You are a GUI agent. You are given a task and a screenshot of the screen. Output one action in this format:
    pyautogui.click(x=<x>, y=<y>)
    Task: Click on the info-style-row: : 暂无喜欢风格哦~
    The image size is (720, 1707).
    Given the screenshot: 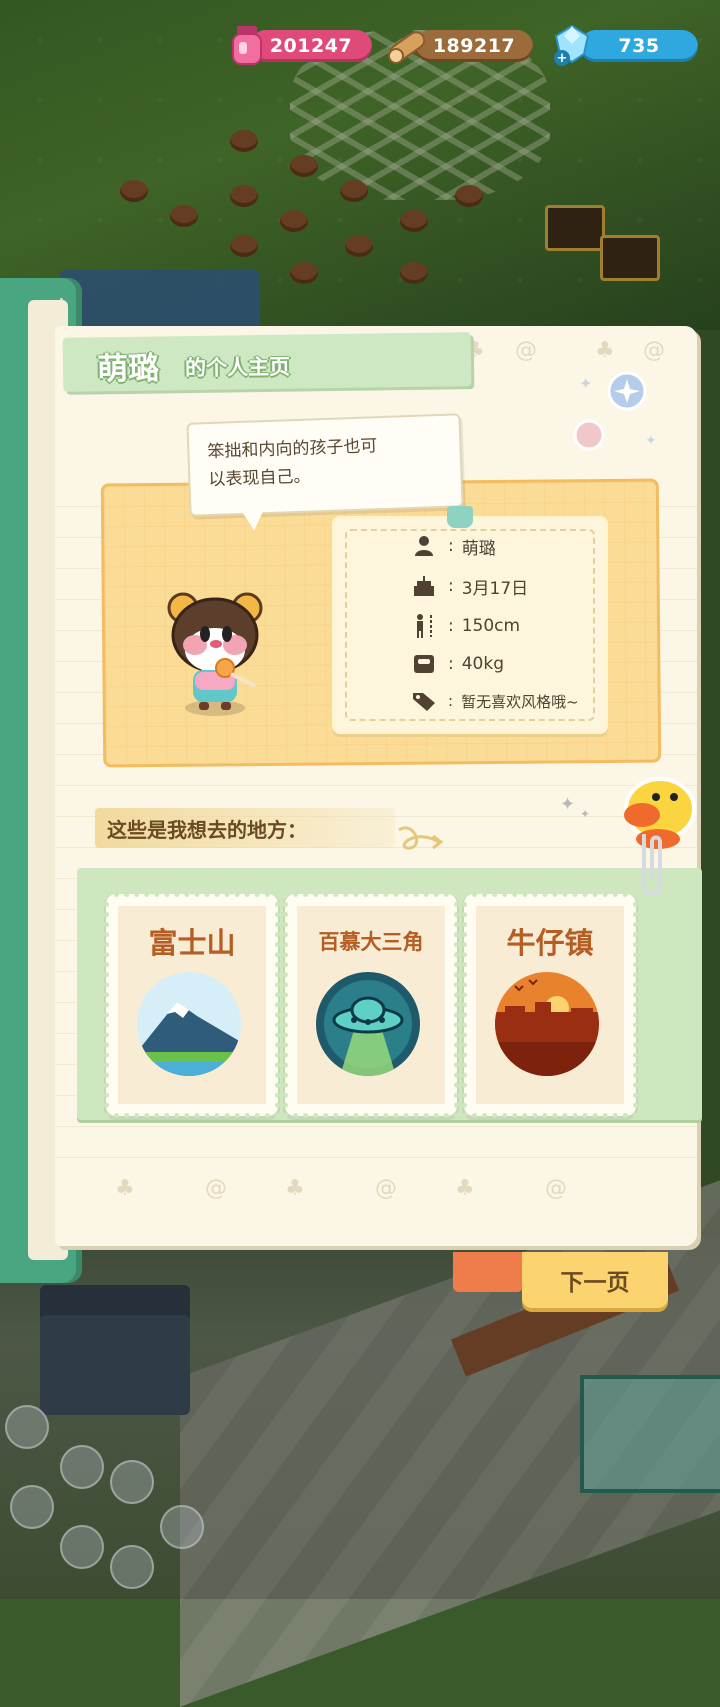 What is the action you would take?
    pyautogui.click(x=494, y=701)
    